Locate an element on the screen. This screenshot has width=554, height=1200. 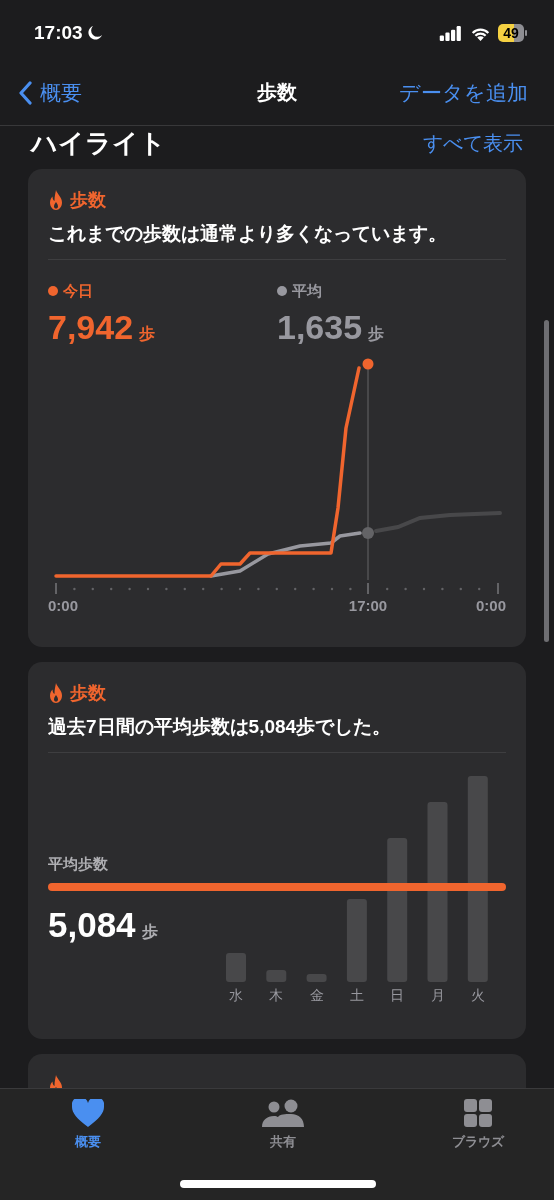
step-count: 7,942 is located at coordinates (91, 327).